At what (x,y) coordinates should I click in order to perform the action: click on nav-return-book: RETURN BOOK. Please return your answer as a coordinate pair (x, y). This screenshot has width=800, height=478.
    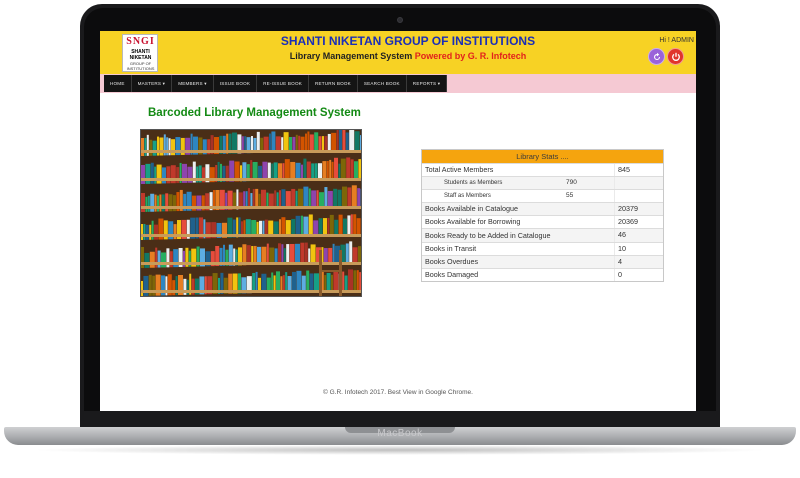
    Looking at the image, I should click on (333, 83).